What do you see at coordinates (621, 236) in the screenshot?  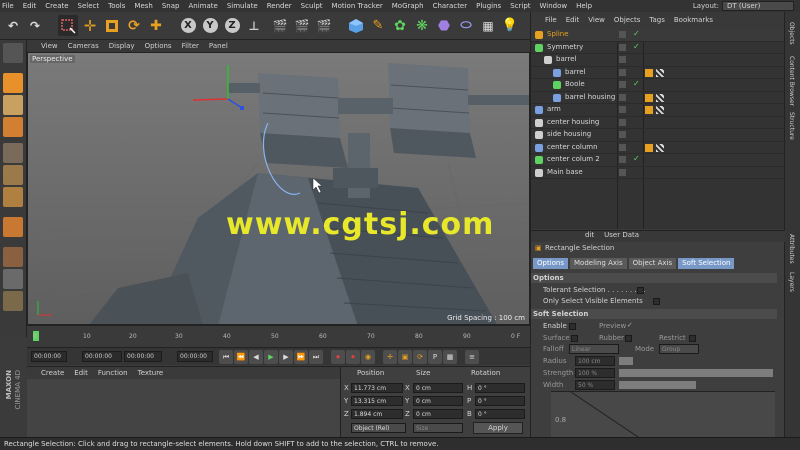 I see `attr-menu-user-data: User Data` at bounding box center [621, 236].